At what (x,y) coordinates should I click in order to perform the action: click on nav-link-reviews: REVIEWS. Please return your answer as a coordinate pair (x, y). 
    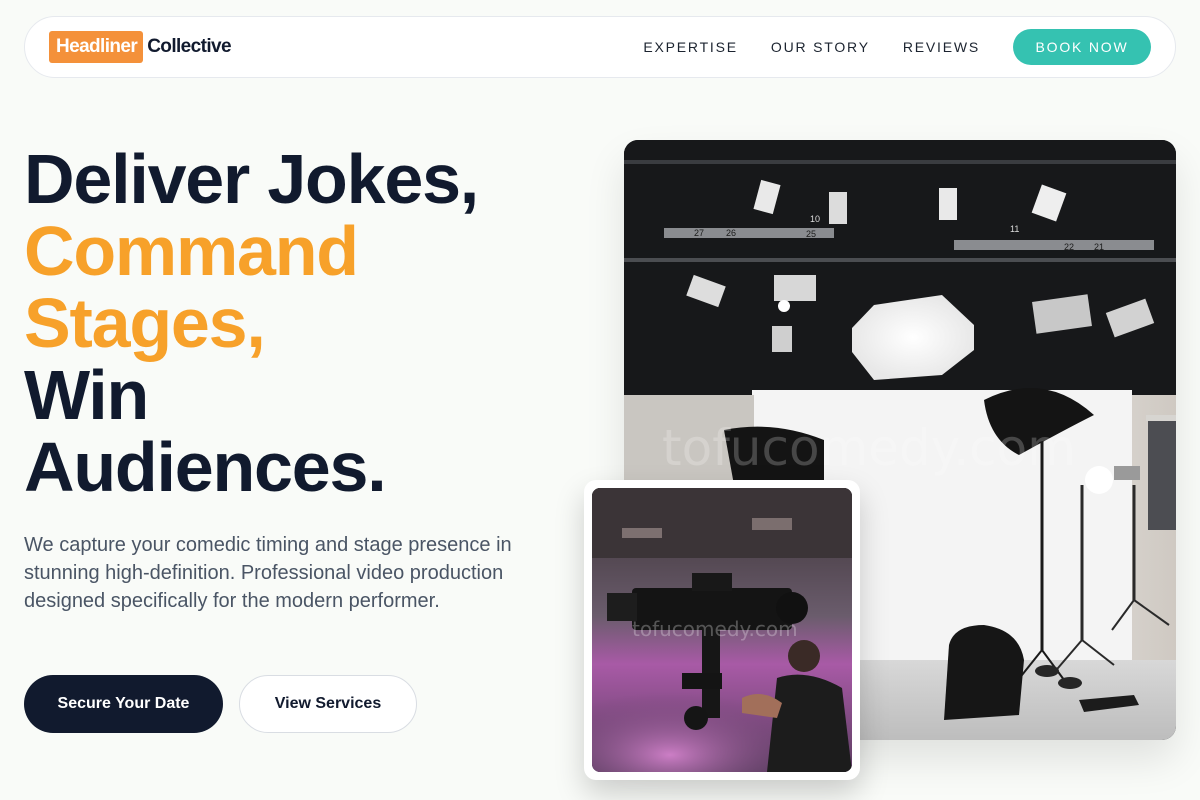
    Looking at the image, I should click on (941, 47).